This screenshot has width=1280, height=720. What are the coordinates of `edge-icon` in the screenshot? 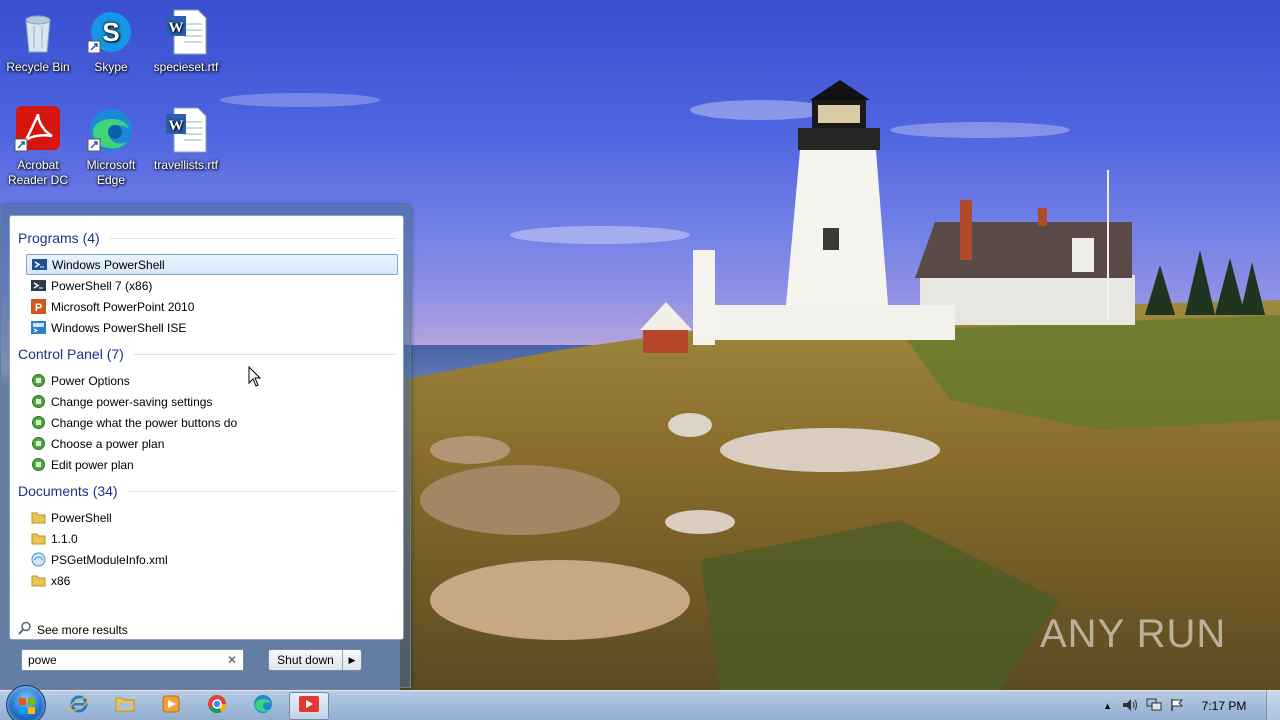 It's located at (111, 130).